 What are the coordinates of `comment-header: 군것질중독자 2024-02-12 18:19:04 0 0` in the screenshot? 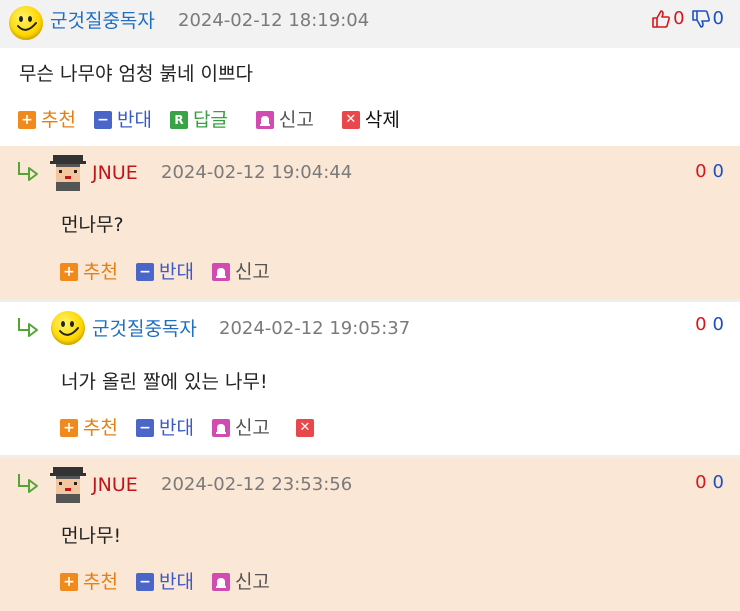 It's located at (370, 24).